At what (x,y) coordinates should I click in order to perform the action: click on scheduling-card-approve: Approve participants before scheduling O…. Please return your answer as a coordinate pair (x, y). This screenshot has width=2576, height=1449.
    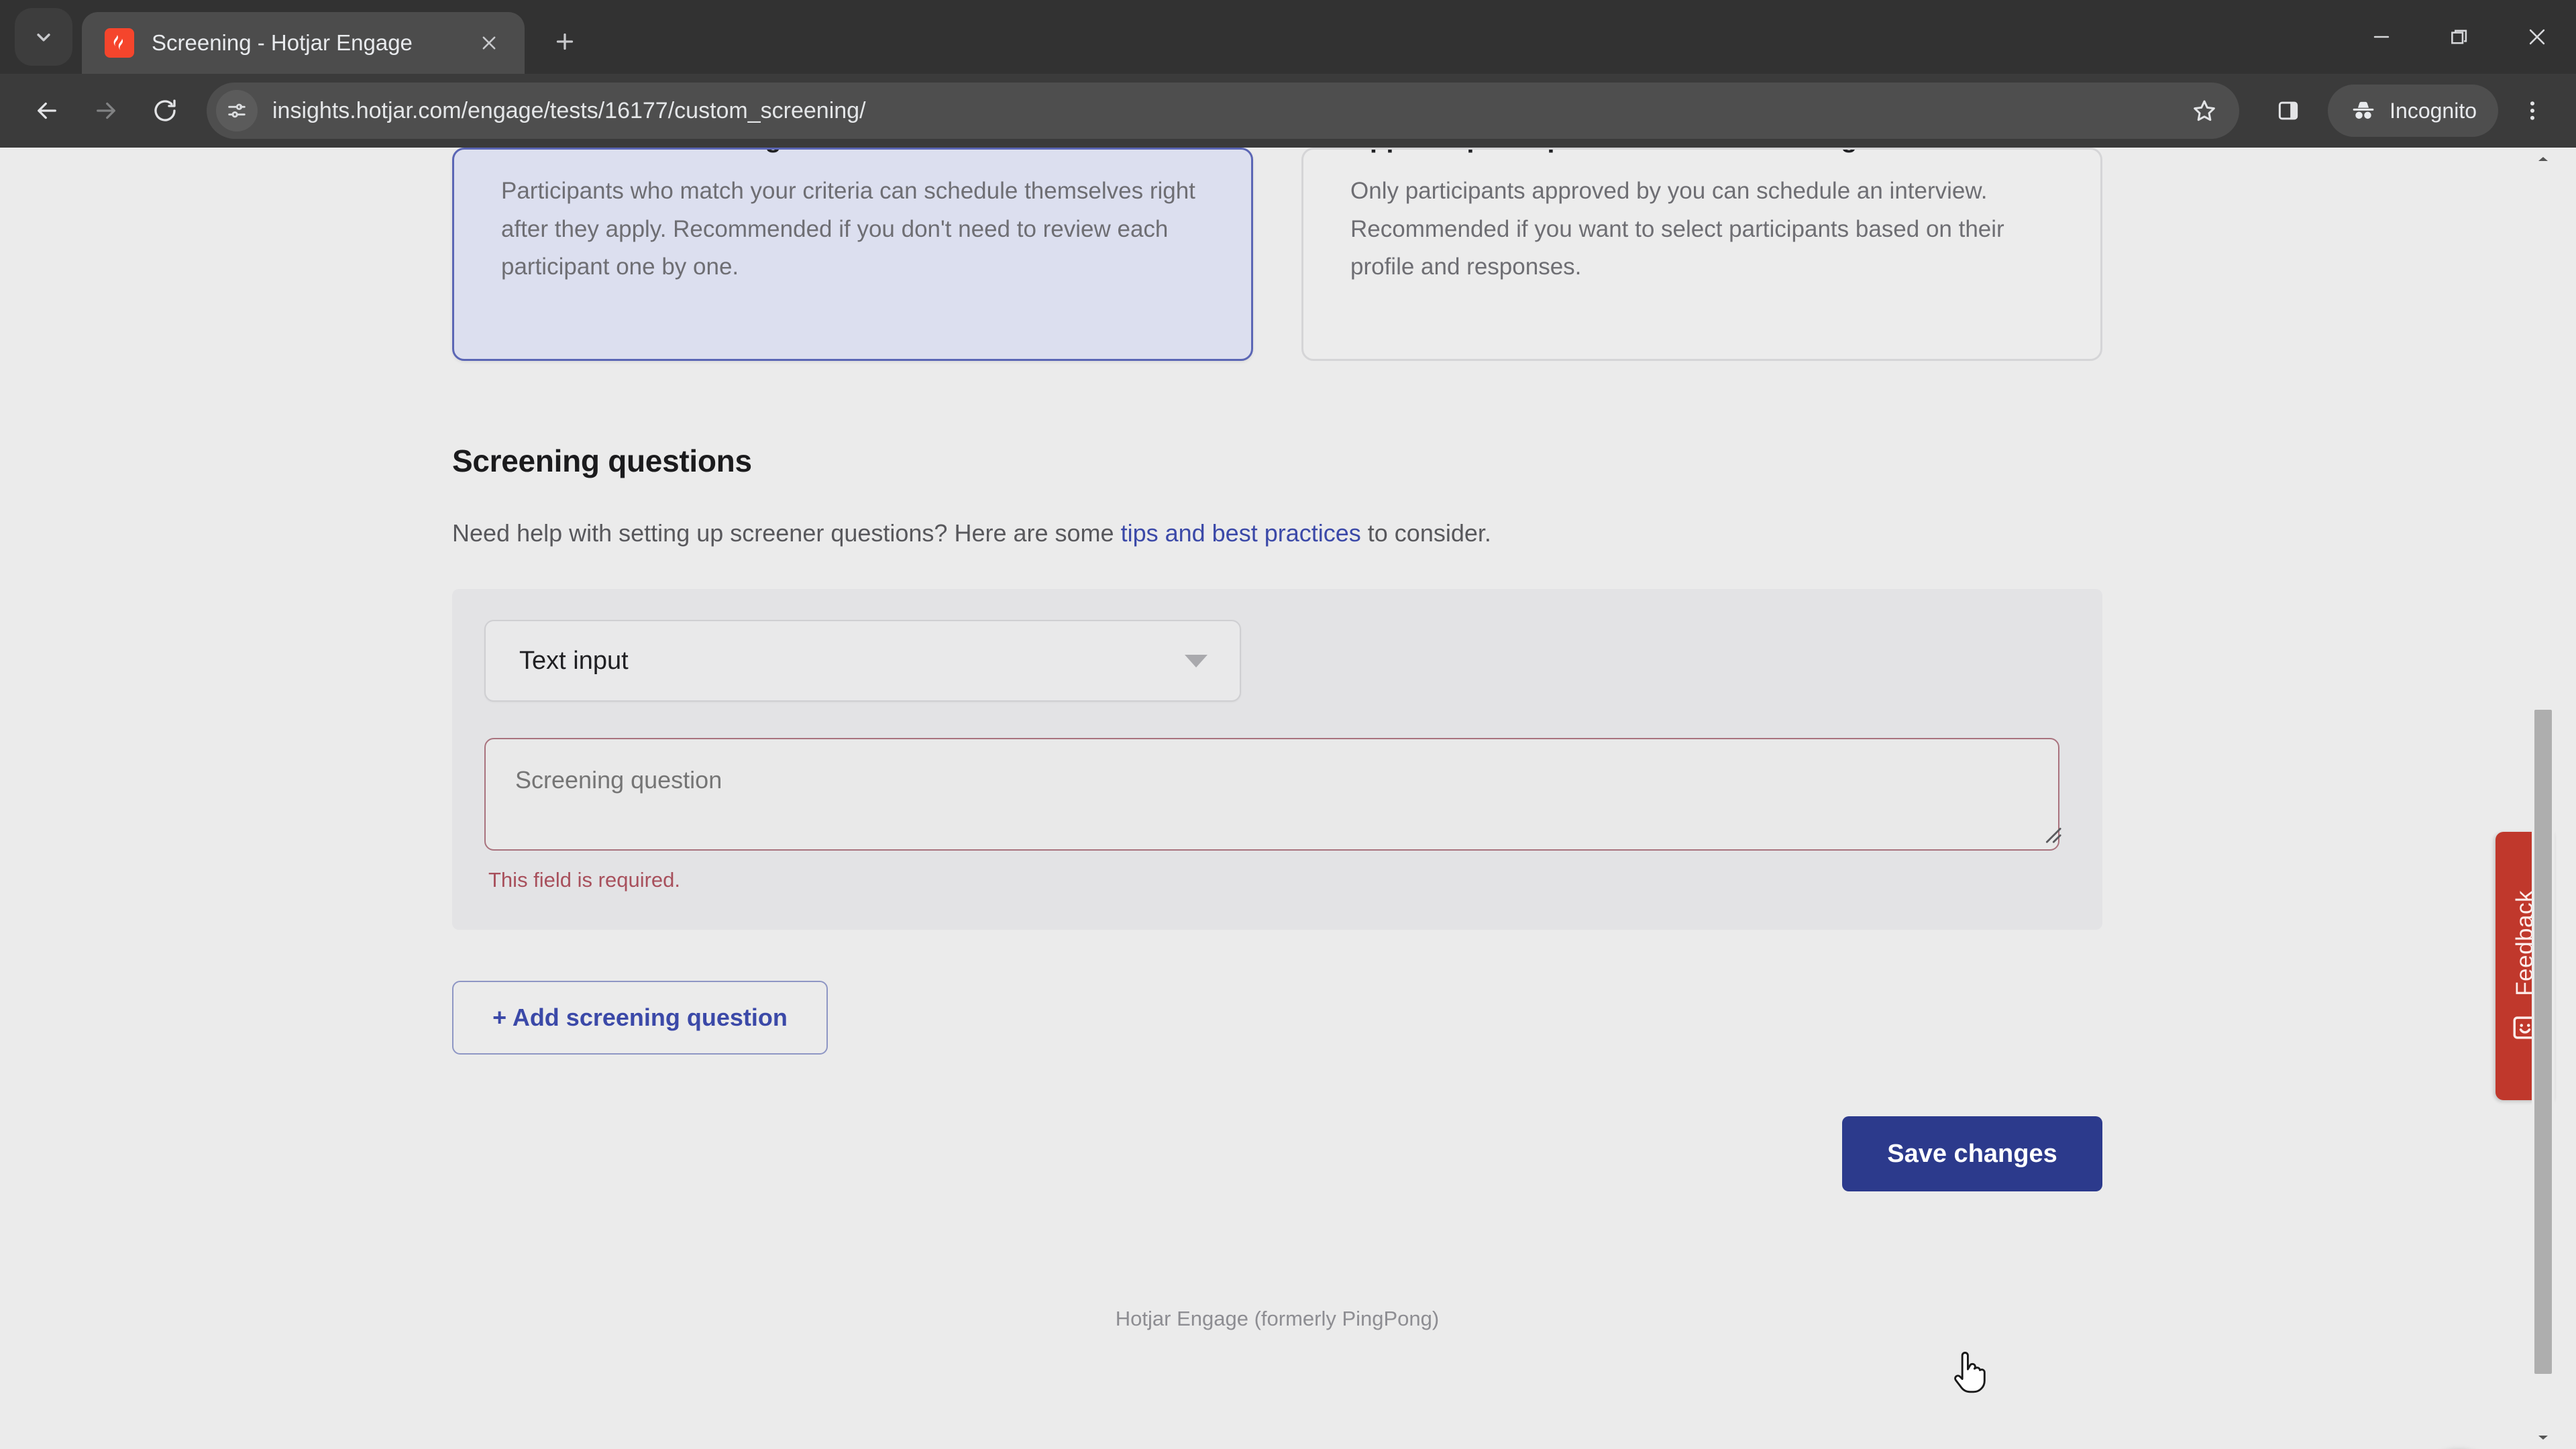
    Looking at the image, I should click on (1701, 254).